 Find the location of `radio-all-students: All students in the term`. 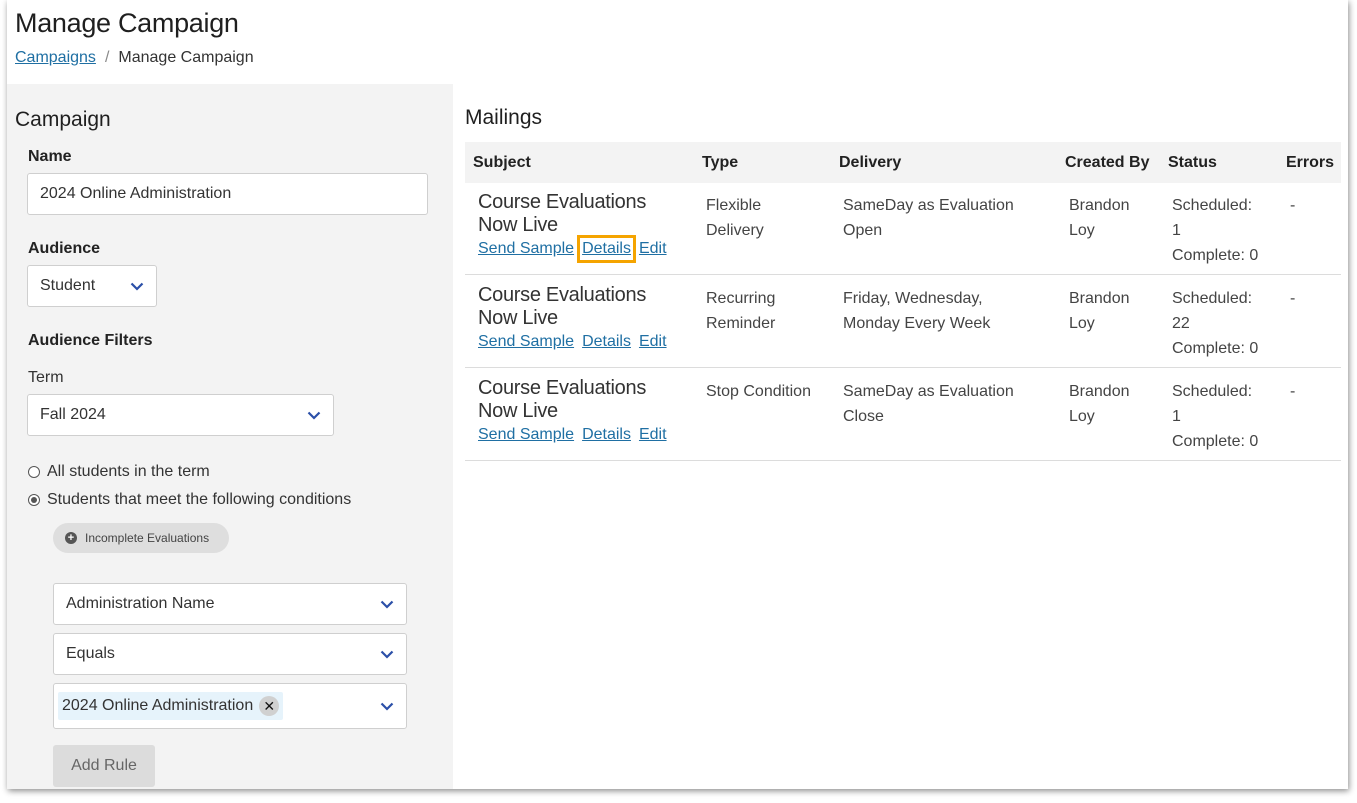

radio-all-students: All students in the term is located at coordinates (119, 472).